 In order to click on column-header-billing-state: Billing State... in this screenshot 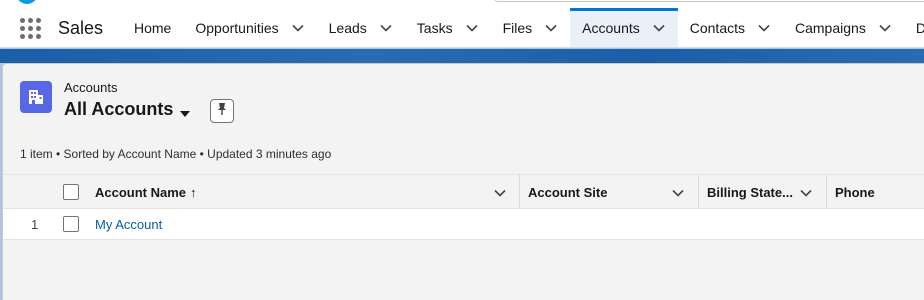, I will do `click(750, 192)`.